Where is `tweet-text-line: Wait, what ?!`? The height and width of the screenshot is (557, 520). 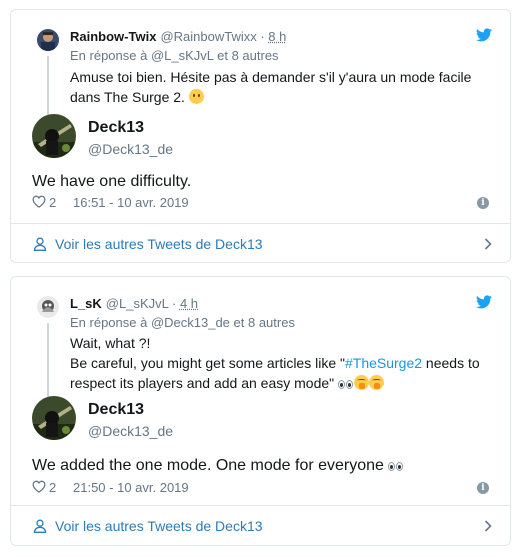
tweet-text-line: Wait, what ?! is located at coordinates (110, 343).